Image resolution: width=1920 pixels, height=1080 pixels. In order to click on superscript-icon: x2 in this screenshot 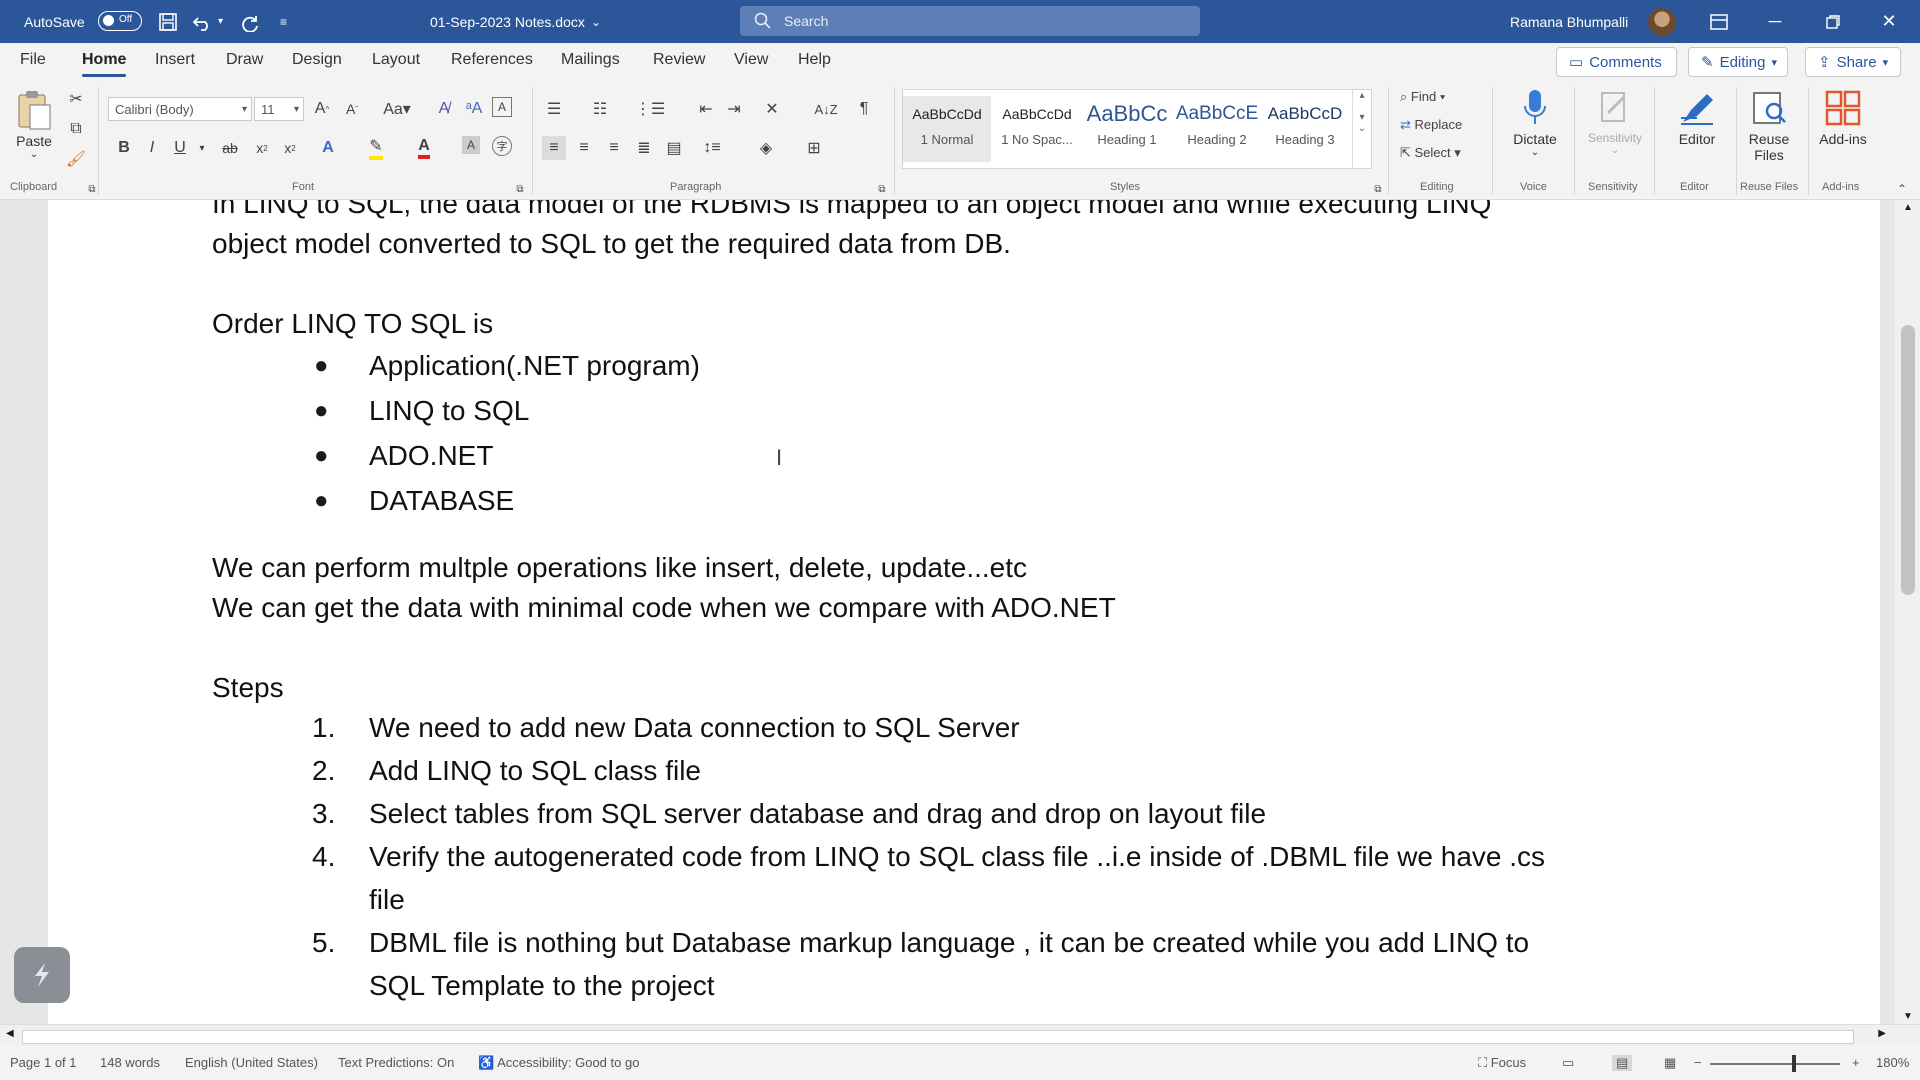, I will do `click(290, 148)`.